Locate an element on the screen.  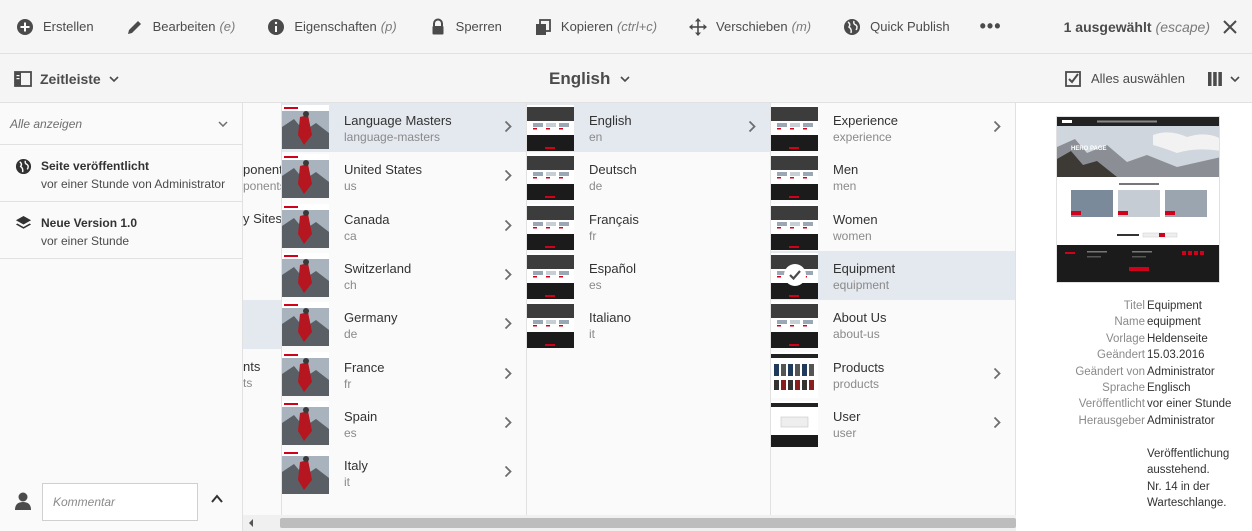
column-row: Canada ca is located at coordinates (404, 226).